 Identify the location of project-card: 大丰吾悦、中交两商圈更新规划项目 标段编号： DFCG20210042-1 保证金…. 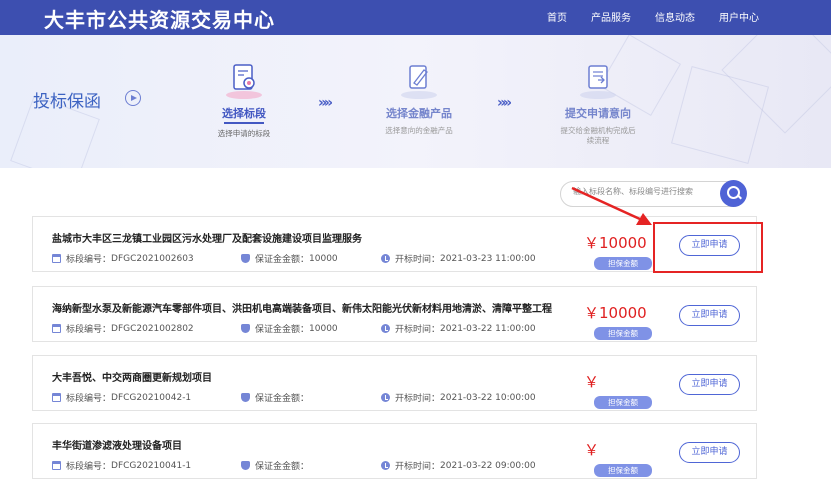
(394, 383).